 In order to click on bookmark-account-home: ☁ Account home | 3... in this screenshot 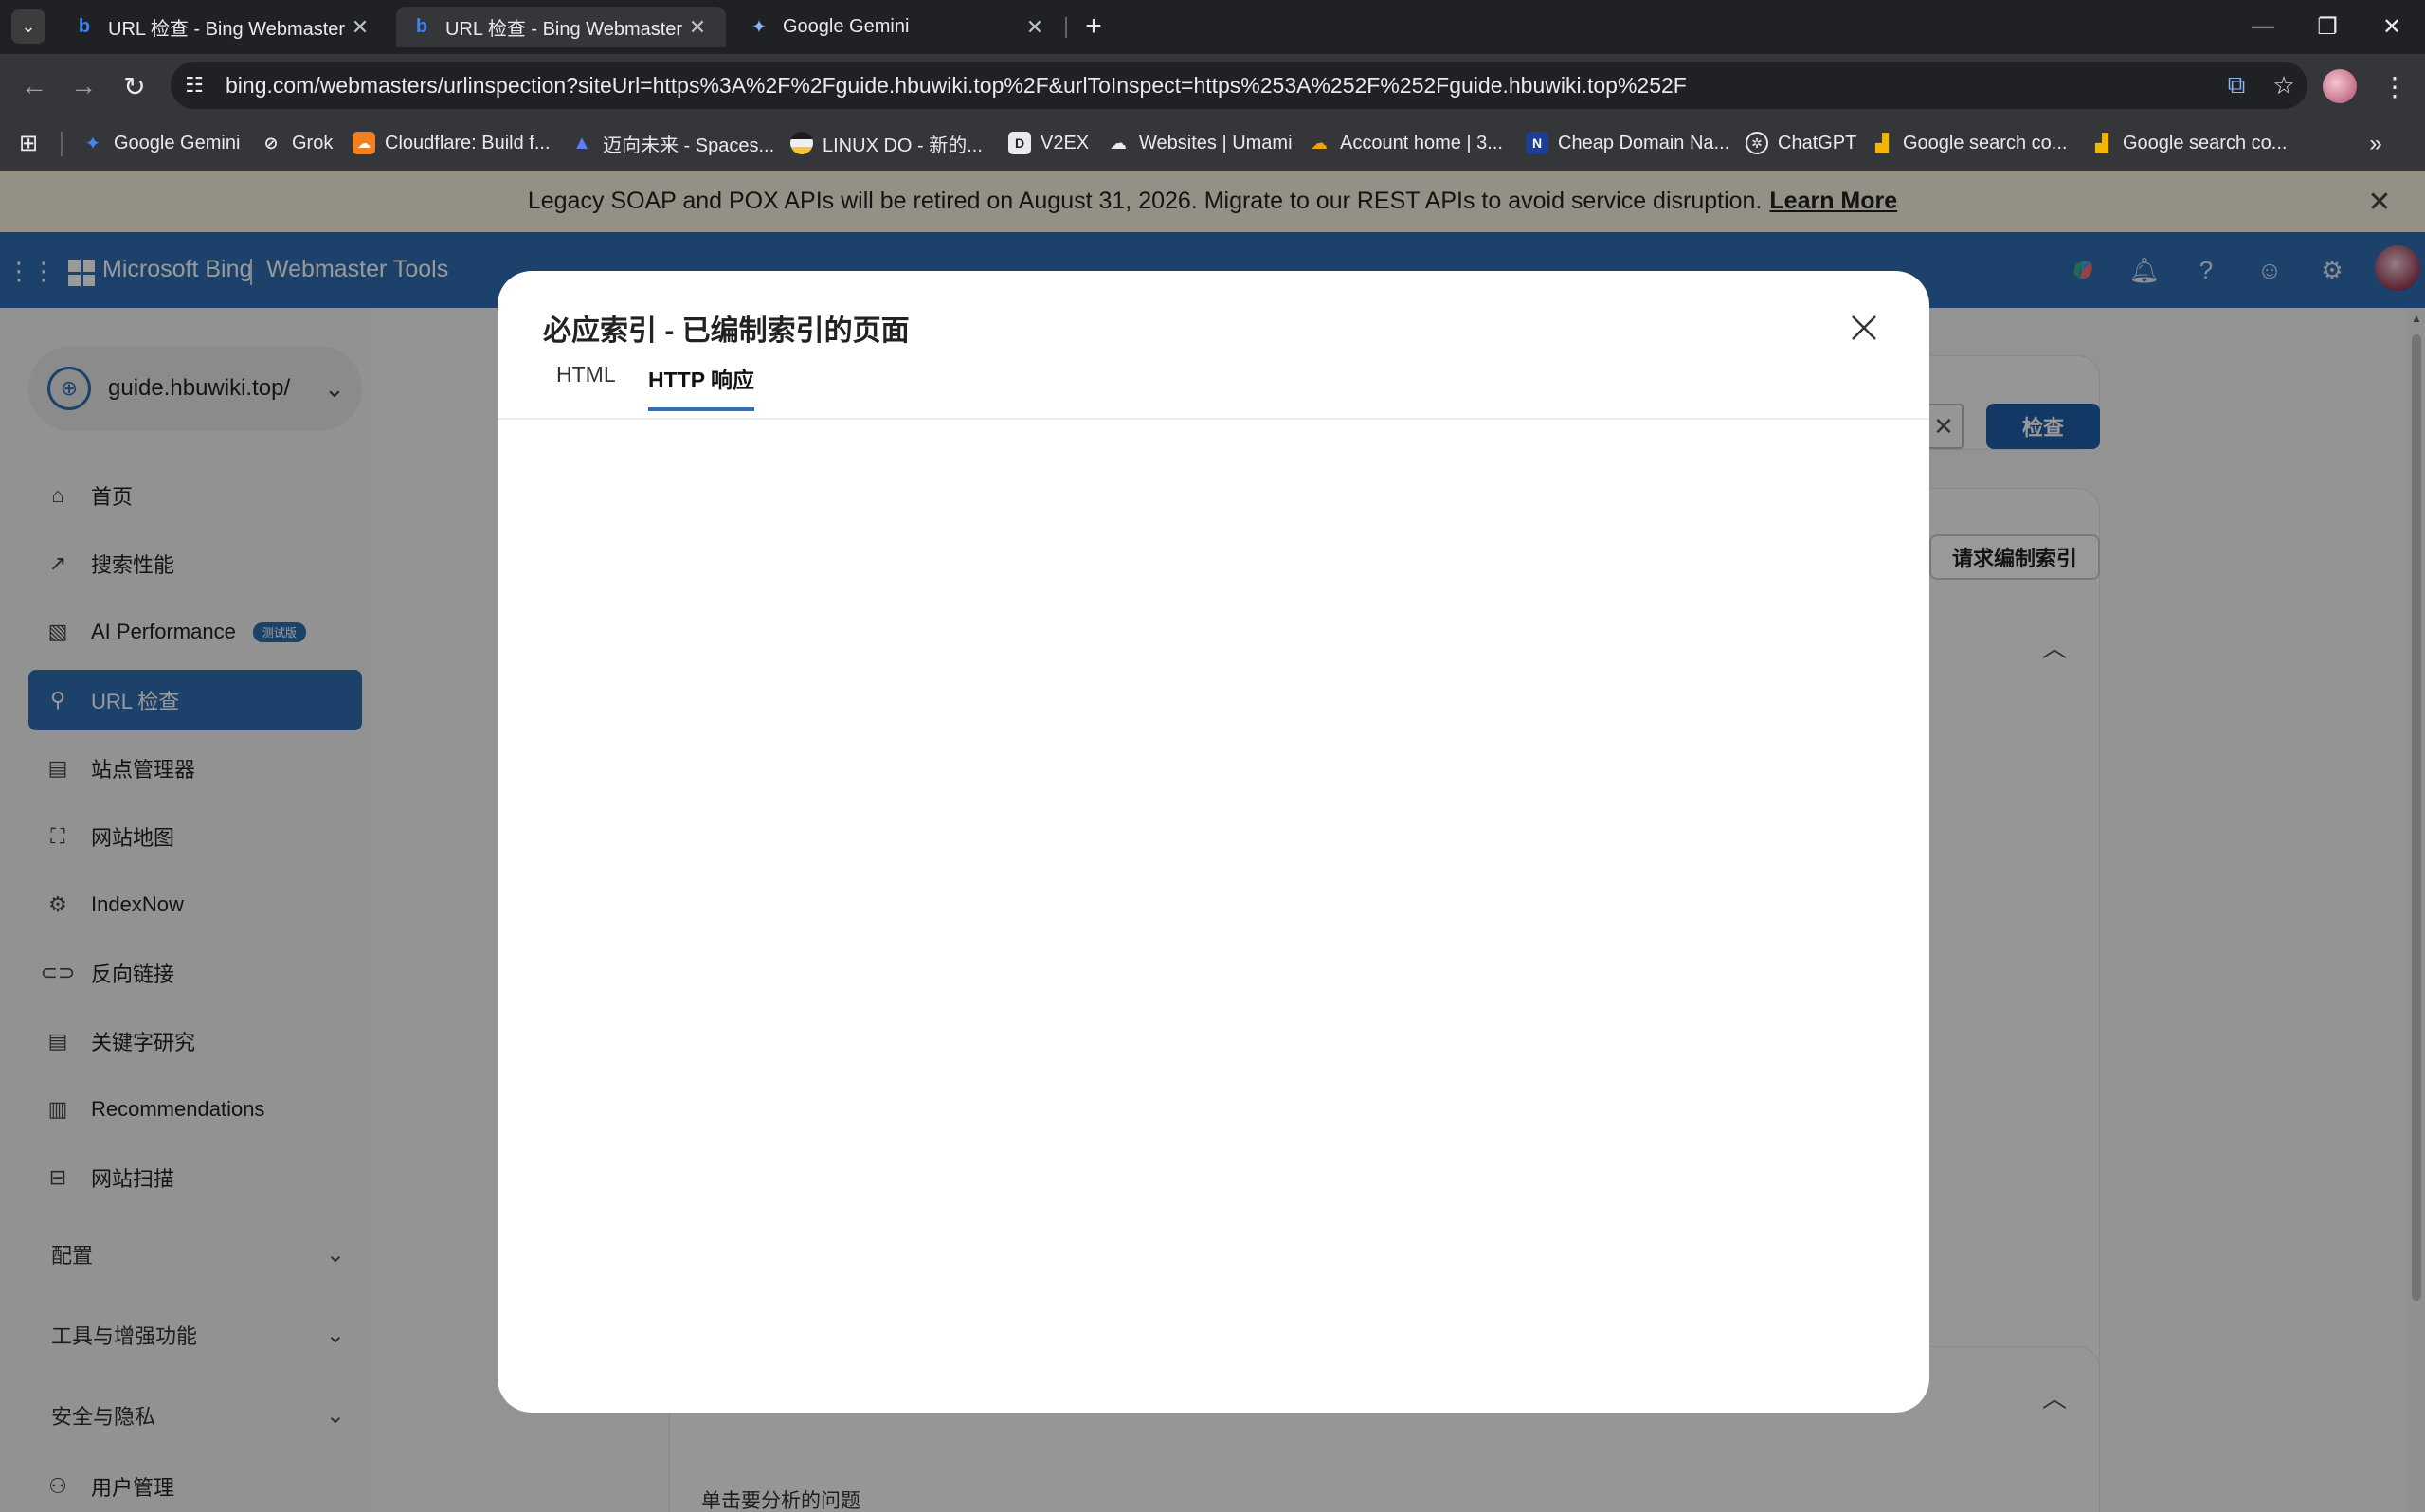, I will do `click(1405, 143)`.